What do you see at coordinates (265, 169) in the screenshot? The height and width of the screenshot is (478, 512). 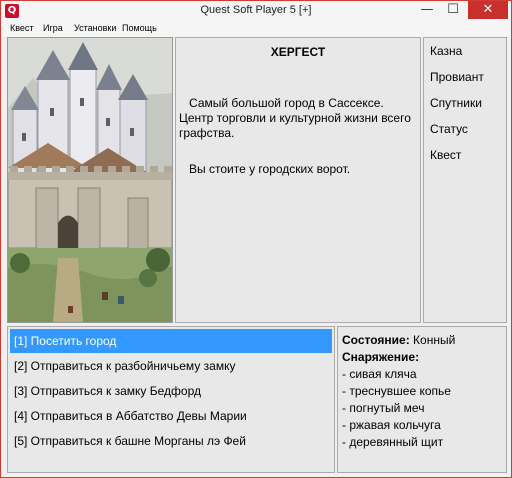 I see `story-situation: Вы стоите у городских ворот.` at bounding box center [265, 169].